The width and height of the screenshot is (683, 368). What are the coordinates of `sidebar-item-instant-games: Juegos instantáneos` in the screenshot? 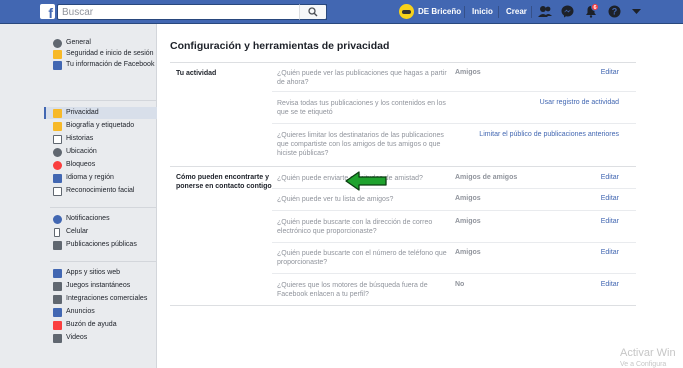 It's located at (100, 286).